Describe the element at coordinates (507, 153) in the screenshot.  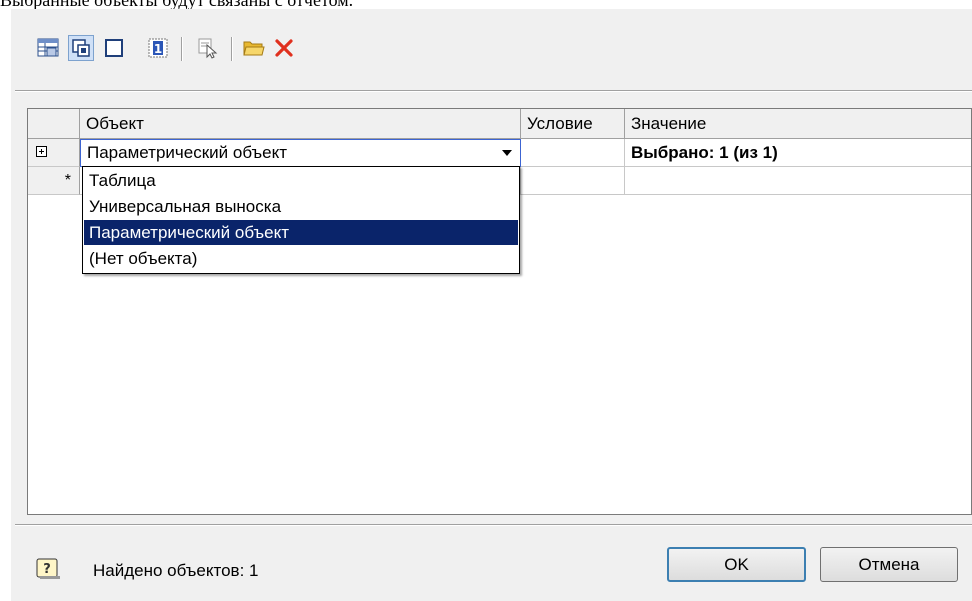
I see `dropdown-arrow-icon` at that location.